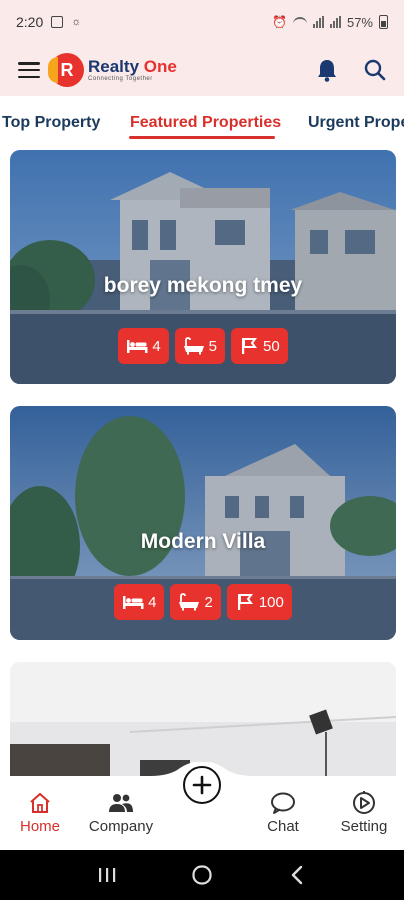 The width and height of the screenshot is (404, 900). I want to click on logo-title: Realty One, so click(132, 67).